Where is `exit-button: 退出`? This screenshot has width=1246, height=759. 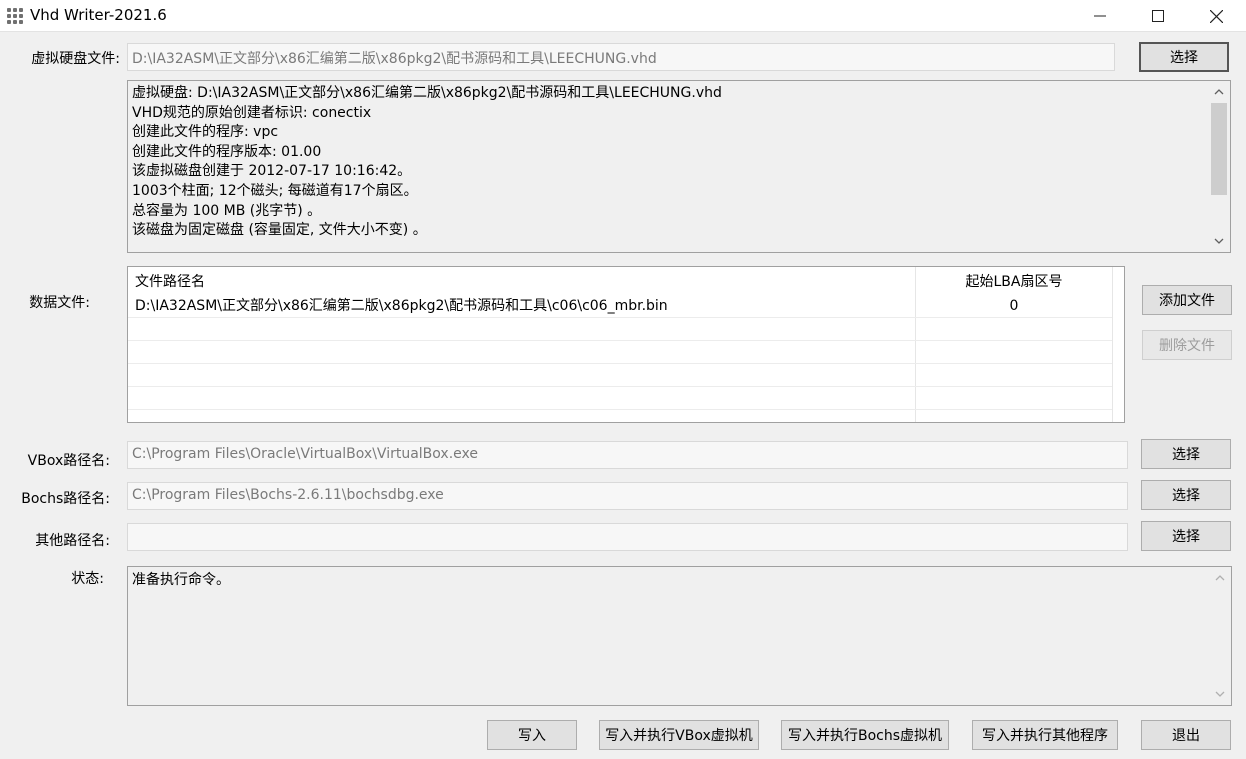 exit-button: 退出 is located at coordinates (1186, 735).